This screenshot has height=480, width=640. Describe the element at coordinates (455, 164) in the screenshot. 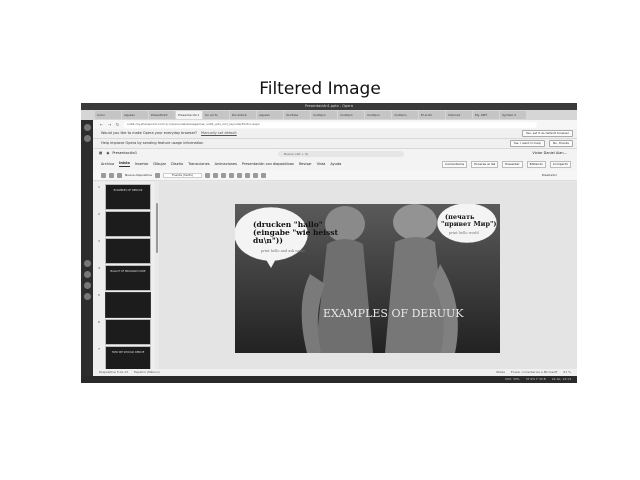

I see `ribbon-action-button: Comentarios` at that location.